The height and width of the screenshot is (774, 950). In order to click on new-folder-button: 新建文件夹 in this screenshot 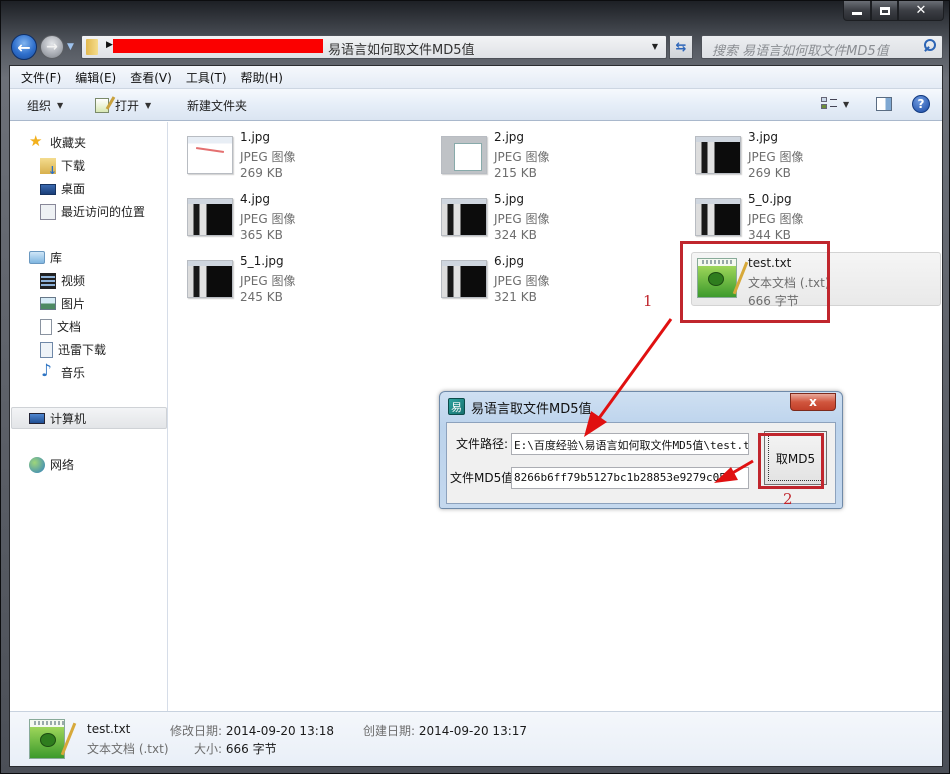, I will do `click(217, 105)`.